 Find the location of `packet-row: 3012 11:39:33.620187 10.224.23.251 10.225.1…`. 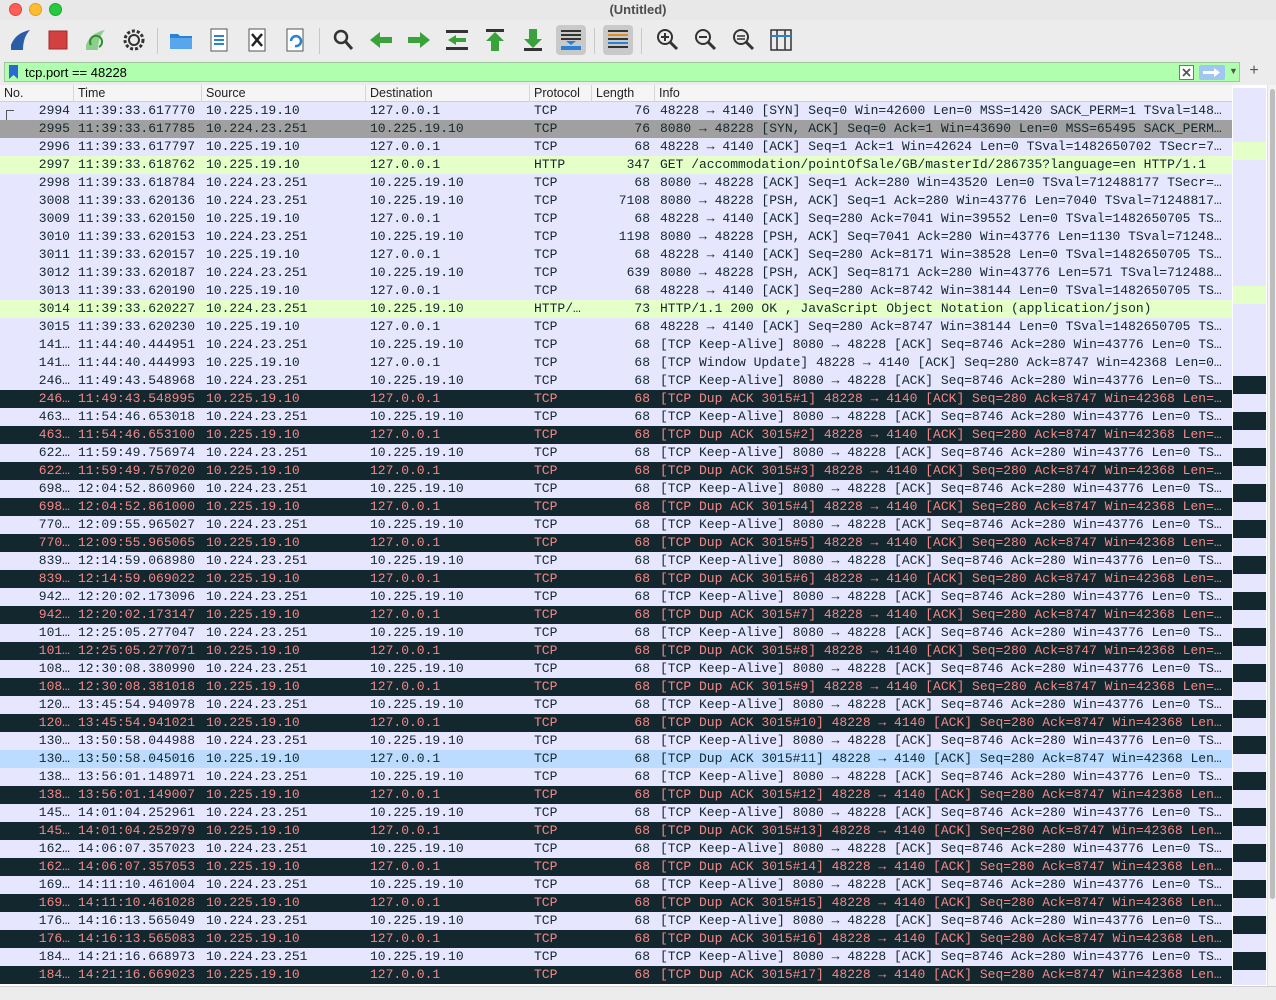

packet-row: 3012 11:39:33.620187 10.224.23.251 10.225.1… is located at coordinates (616, 273).